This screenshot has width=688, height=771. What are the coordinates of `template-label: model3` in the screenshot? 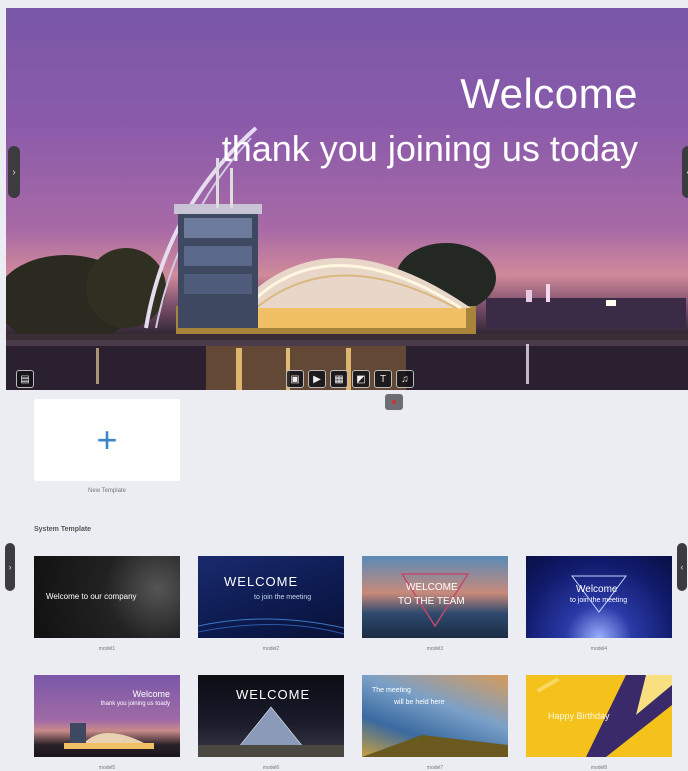 It's located at (435, 649).